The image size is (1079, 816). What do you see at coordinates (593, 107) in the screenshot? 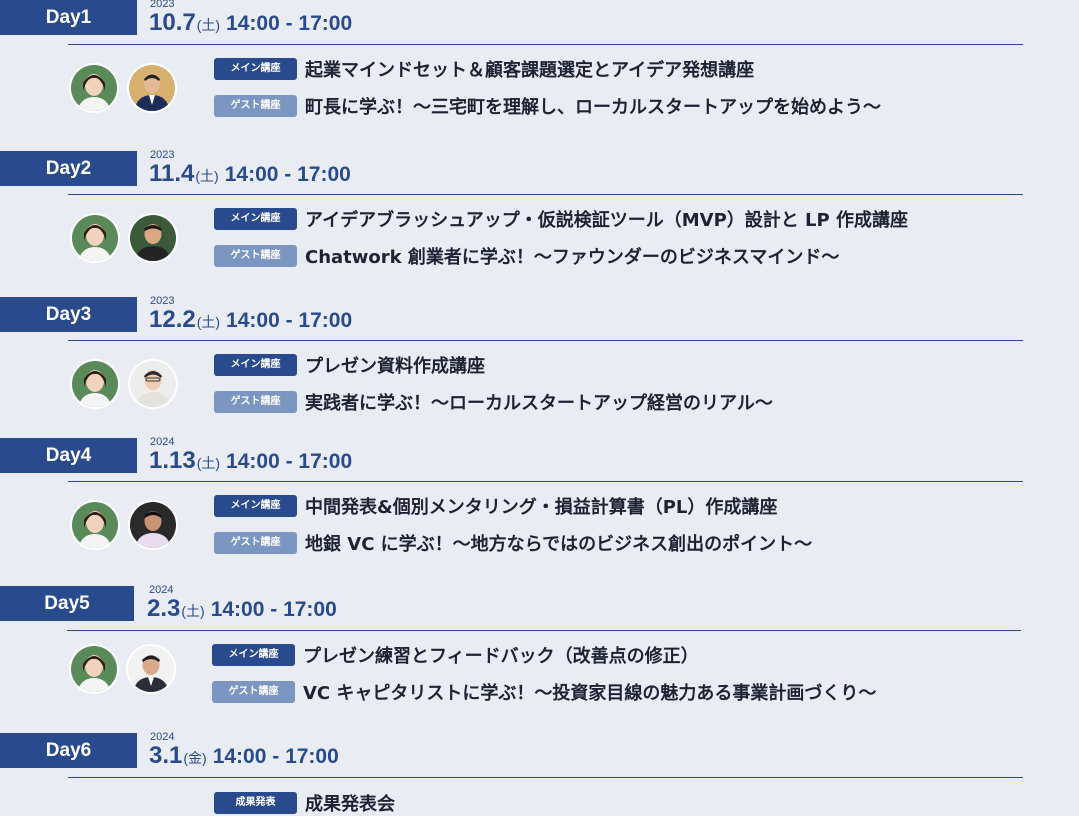
I see `session-title: 町長に学ぶ！〜三宅町を理解し、ローカルスタートアップを始めよう〜` at bounding box center [593, 107].